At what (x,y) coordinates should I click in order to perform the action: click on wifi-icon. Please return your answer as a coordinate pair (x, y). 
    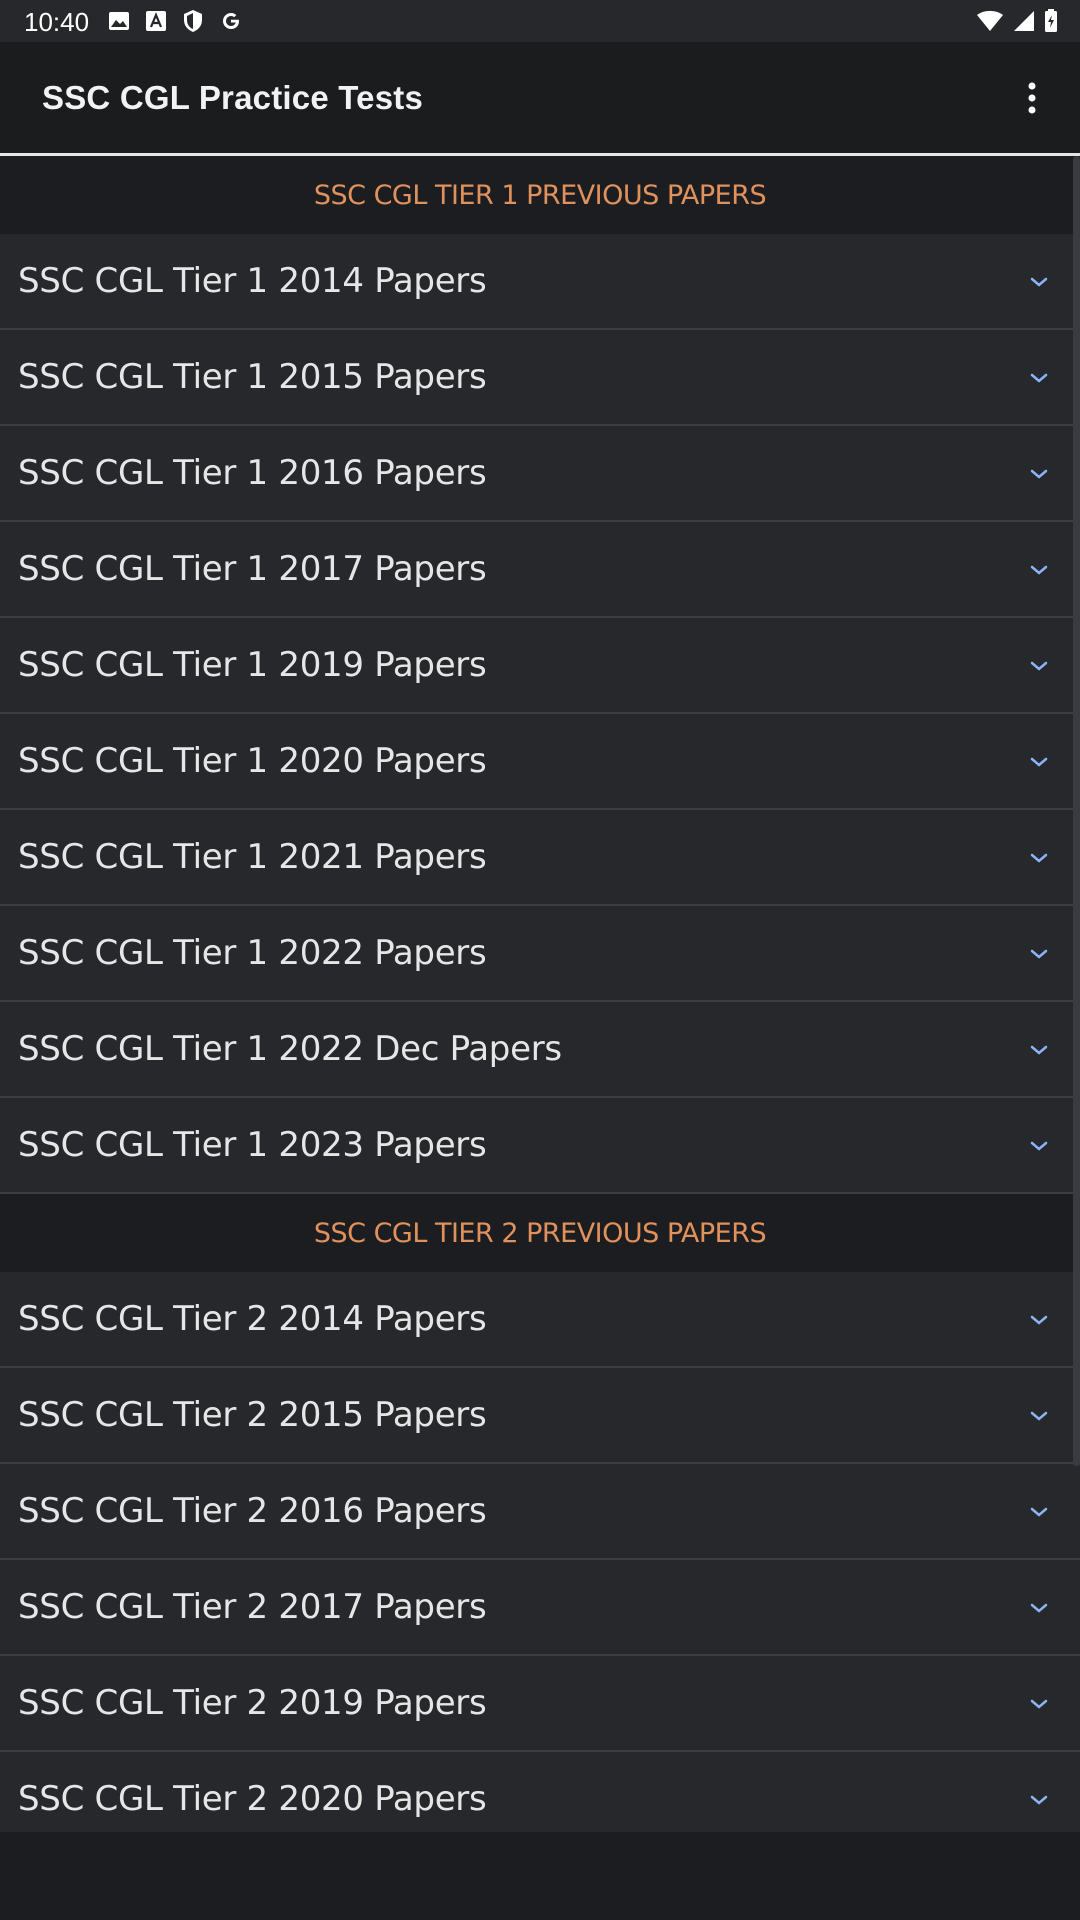
    Looking at the image, I should click on (990, 20).